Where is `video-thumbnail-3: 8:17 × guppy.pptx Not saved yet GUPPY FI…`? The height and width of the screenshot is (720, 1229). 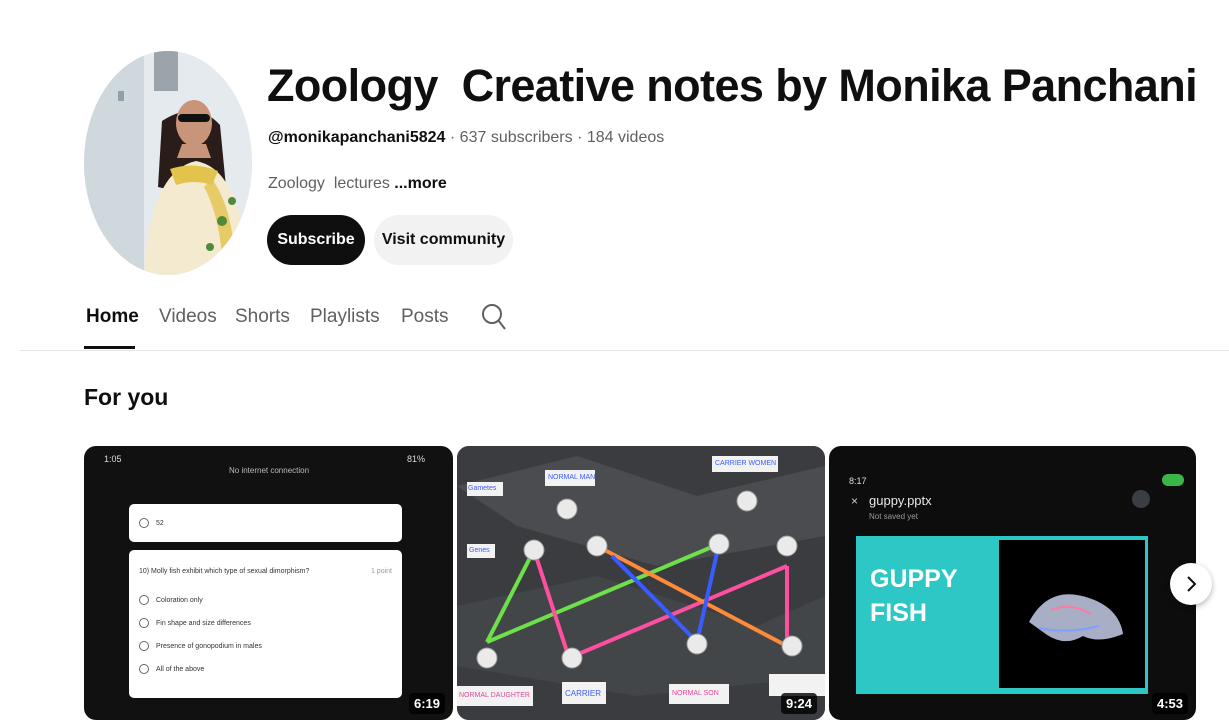 video-thumbnail-3: 8:17 × guppy.pptx Not saved yet GUPPY FI… is located at coordinates (1012, 583).